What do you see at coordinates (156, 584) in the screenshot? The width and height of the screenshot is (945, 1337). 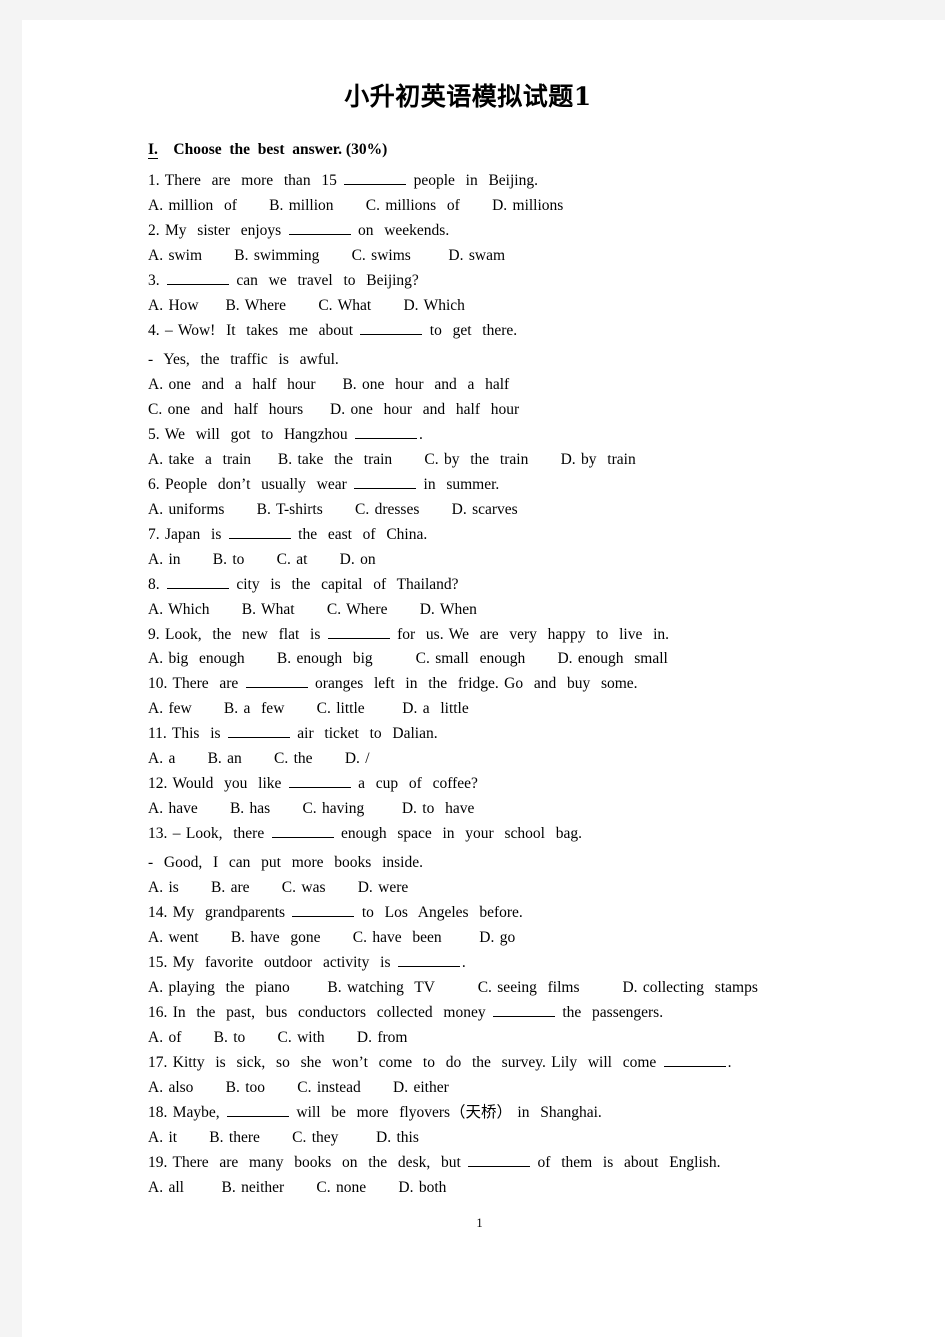 I see `question-text: 8.` at bounding box center [156, 584].